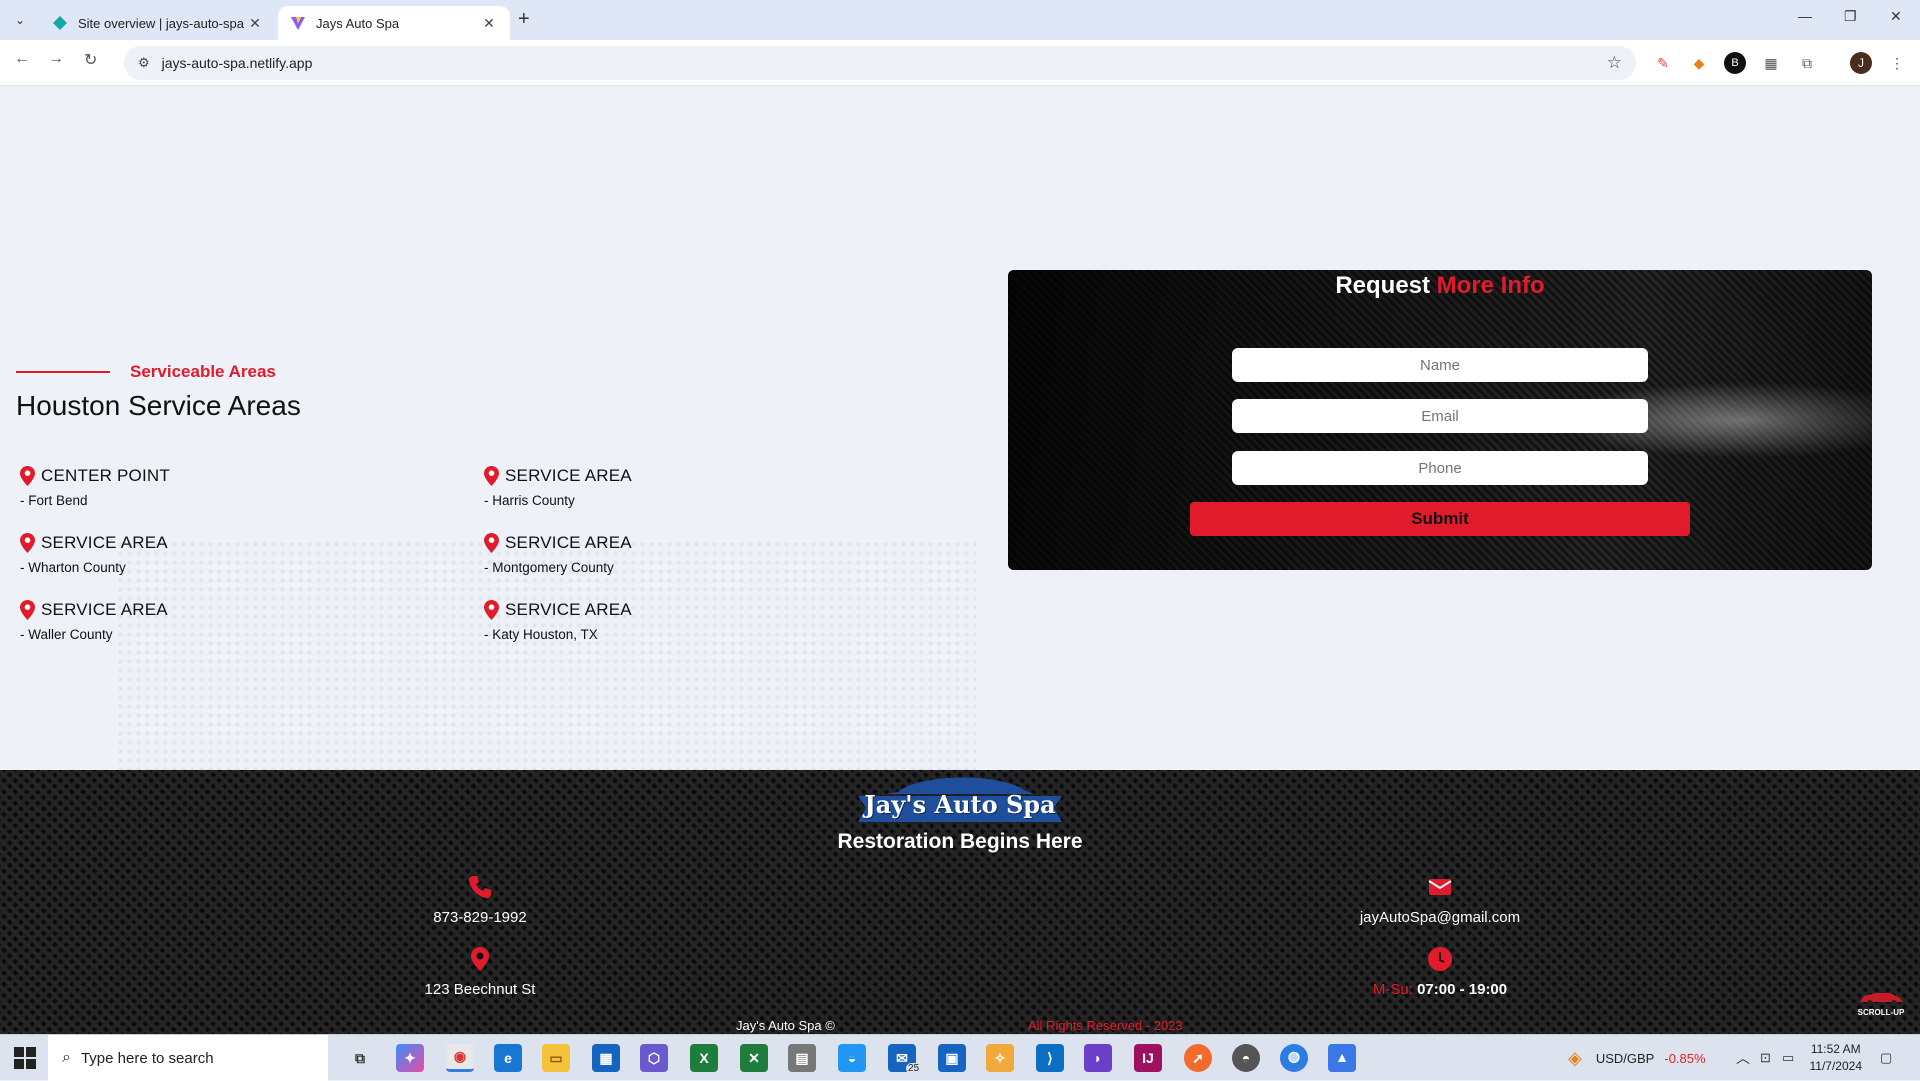 The image size is (1920, 1081). What do you see at coordinates (1835, 1049) in the screenshot?
I see `clock-time: 11:52 AM` at bounding box center [1835, 1049].